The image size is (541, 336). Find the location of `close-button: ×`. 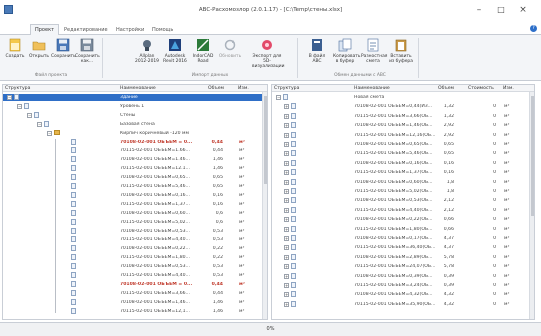

close-button: × is located at coordinates (523, 10).